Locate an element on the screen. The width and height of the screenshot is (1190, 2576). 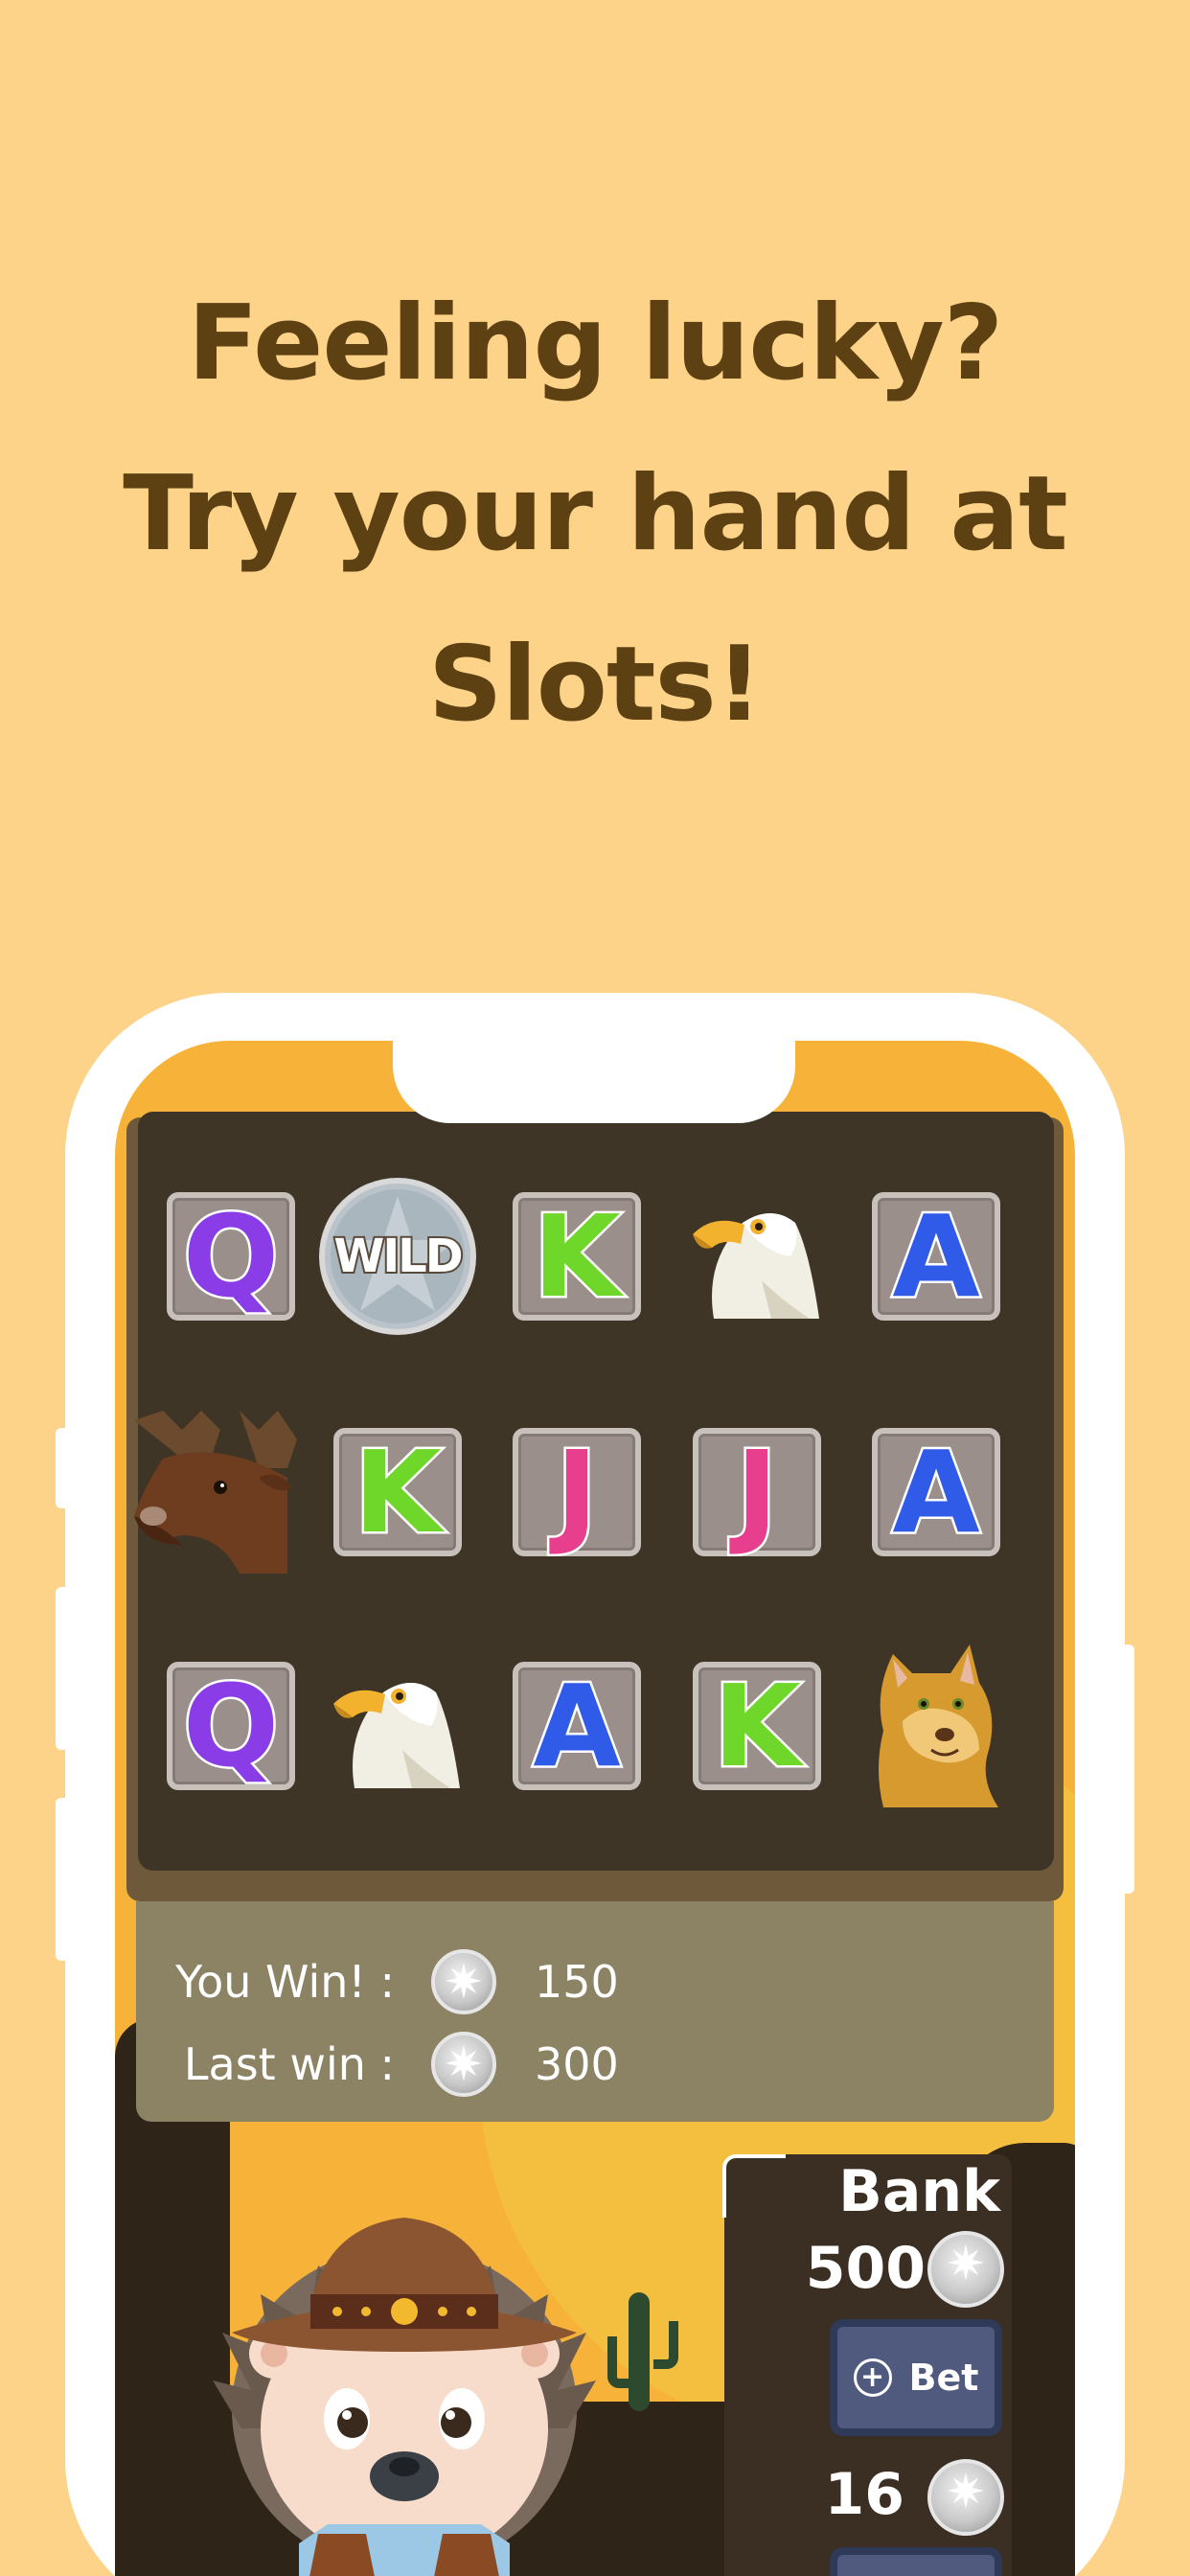
wild-label: WILD is located at coordinates (398, 1256).